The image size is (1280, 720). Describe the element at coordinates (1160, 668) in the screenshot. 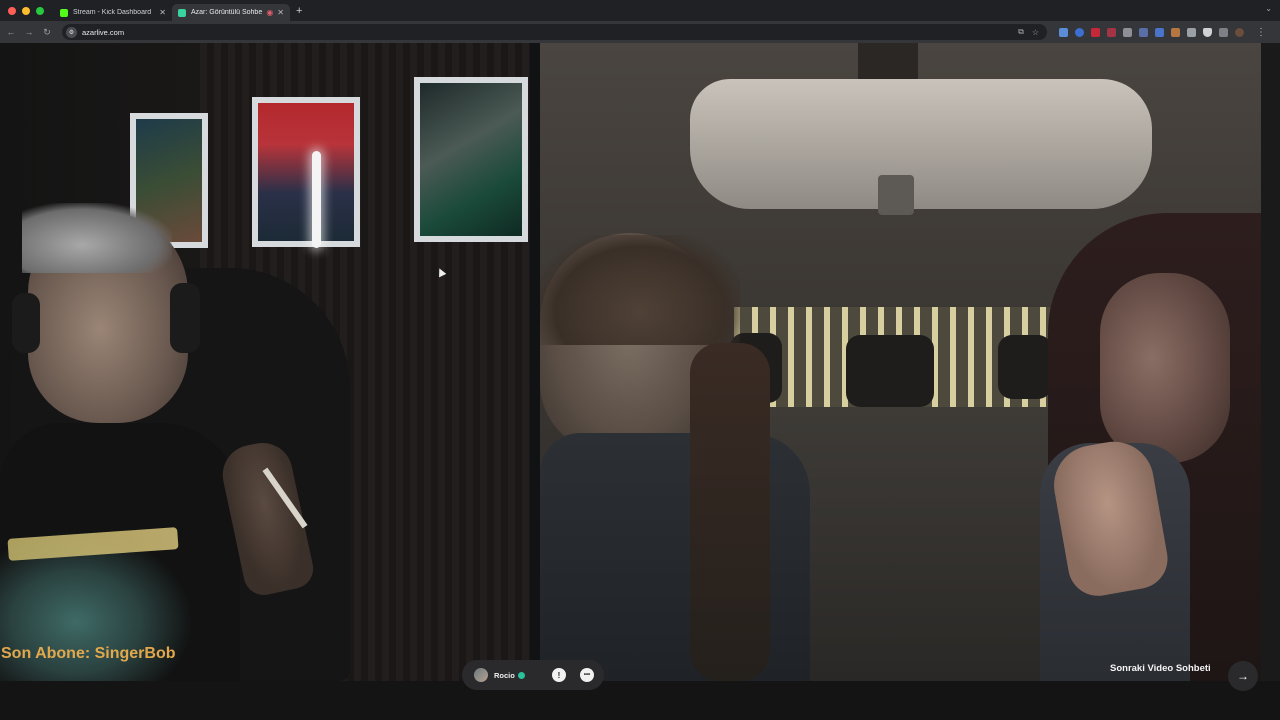

I see `next-video-chat-label: Sonraki Video Sohbeti` at that location.